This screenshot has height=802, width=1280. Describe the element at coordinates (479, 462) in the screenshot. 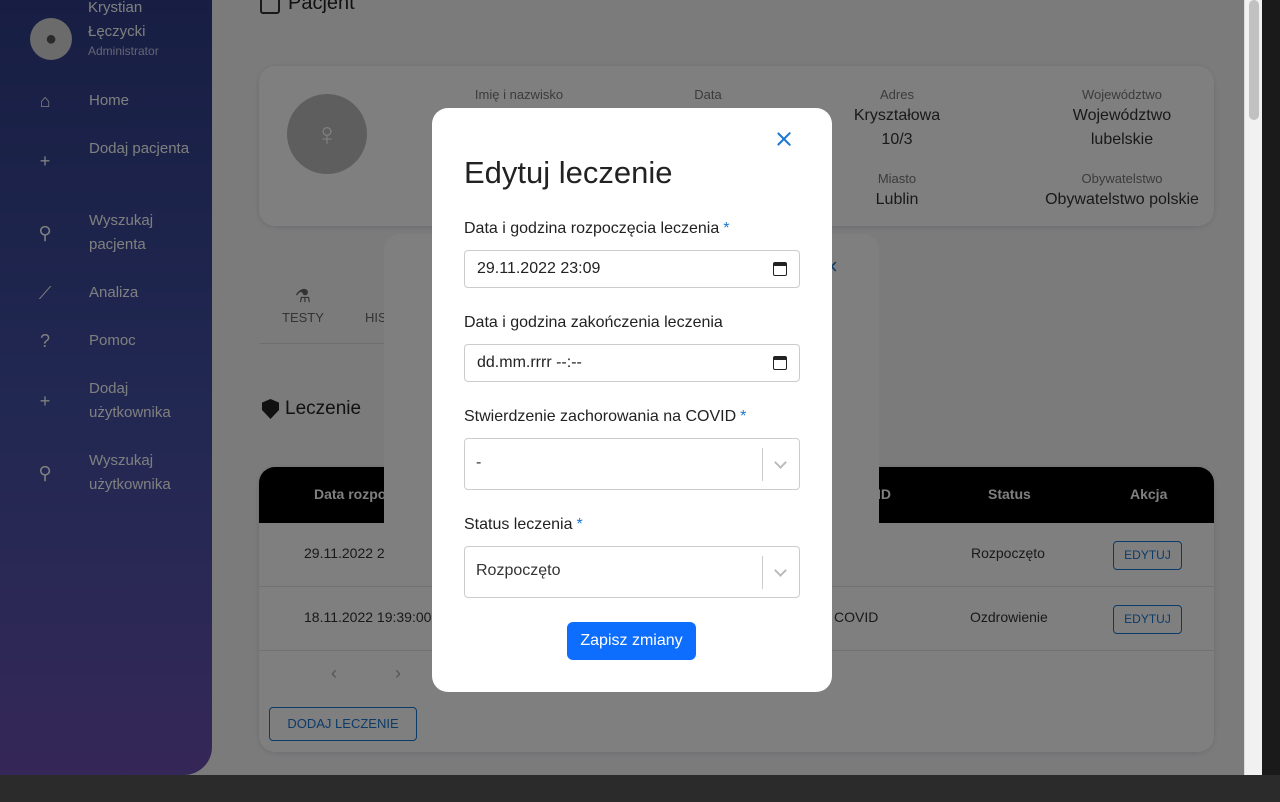

I see `covid-select-value: -` at that location.